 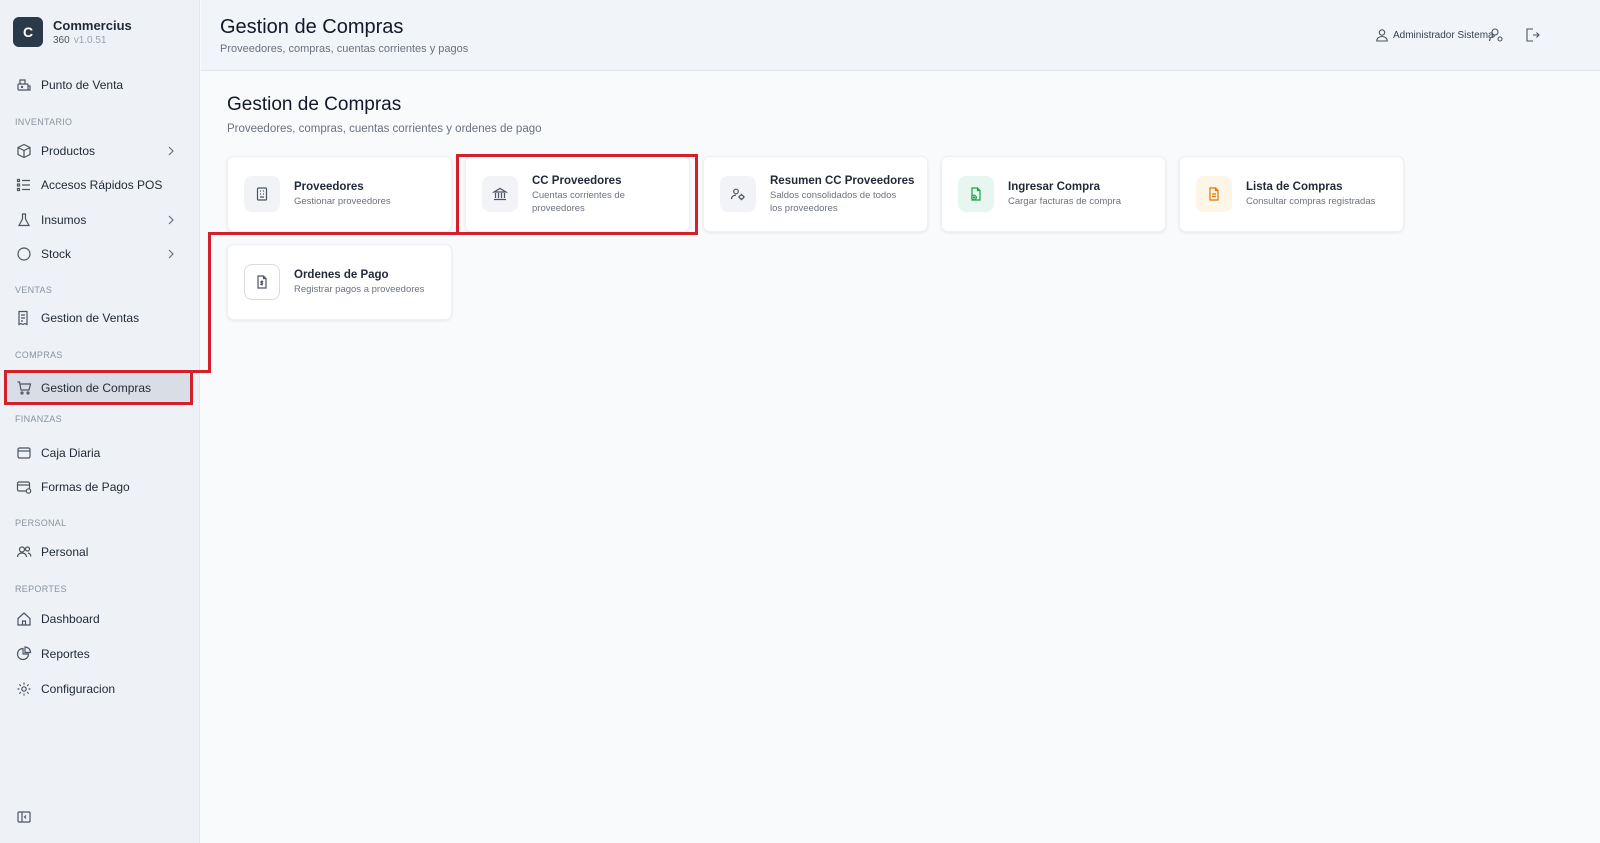 I want to click on file-plus-icon, so click(x=976, y=194).